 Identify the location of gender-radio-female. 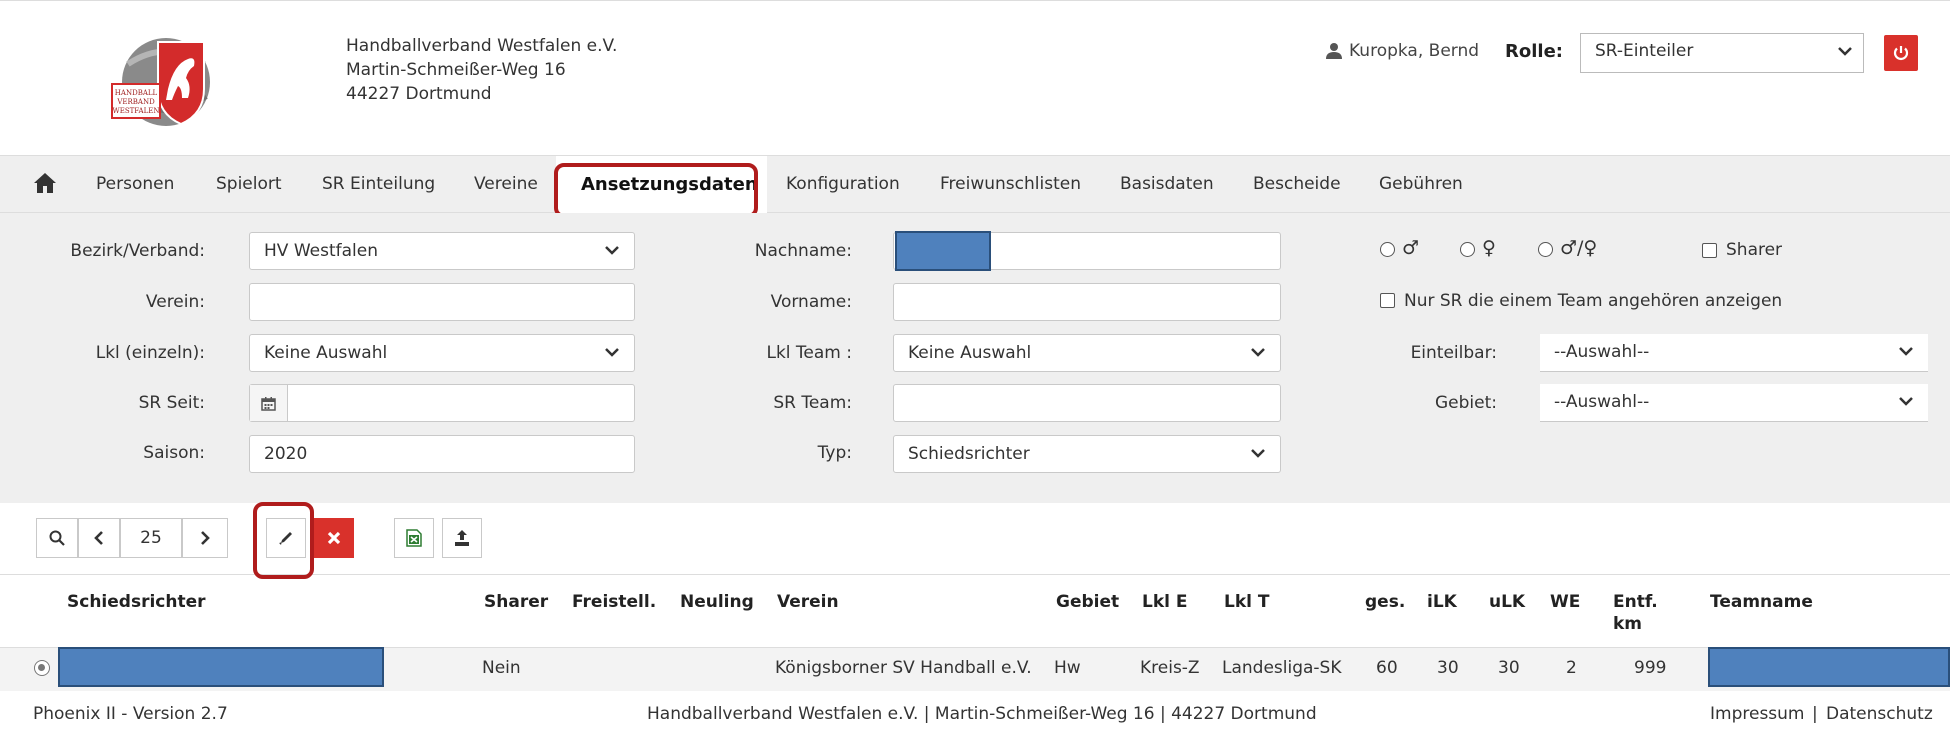
(1467, 249).